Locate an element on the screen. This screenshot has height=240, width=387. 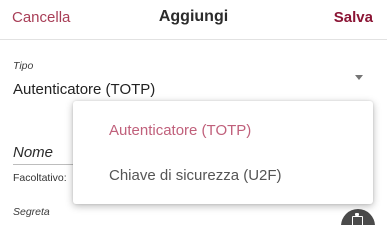
paste-button is located at coordinates (358, 217).